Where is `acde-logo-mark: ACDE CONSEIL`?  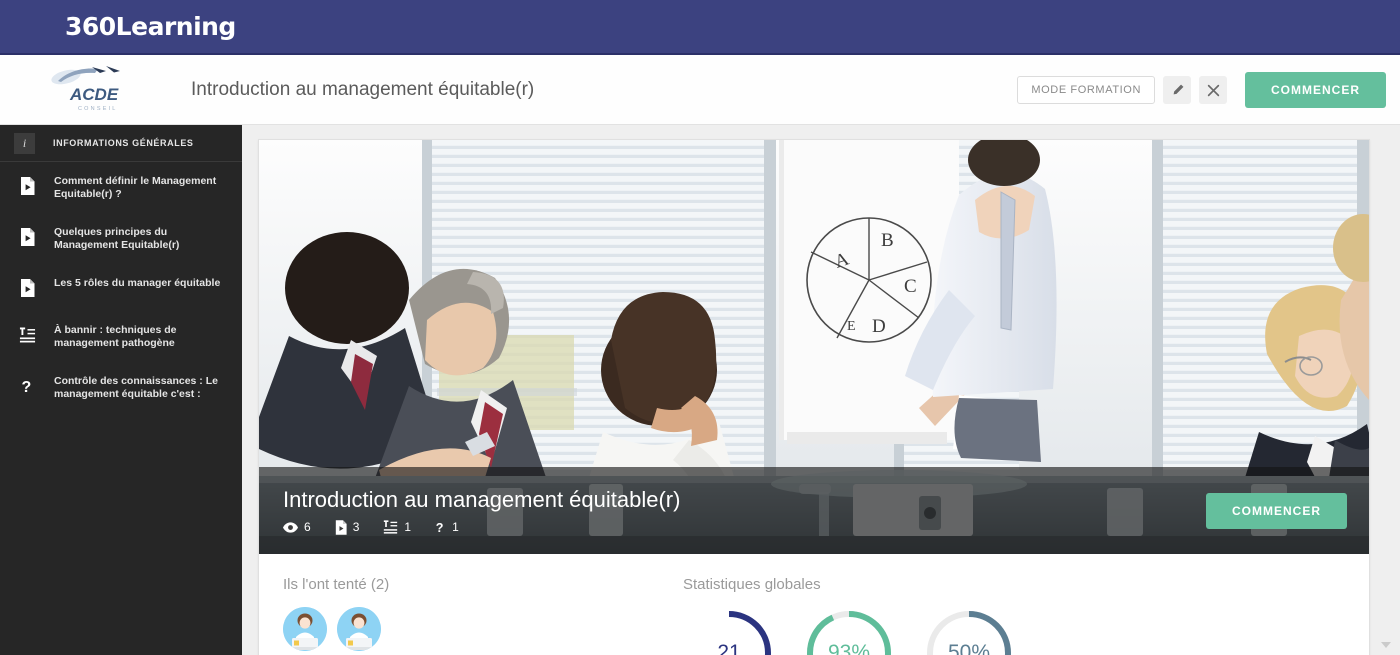
acde-logo-mark: ACDE CONSEIL is located at coordinates (85, 88).